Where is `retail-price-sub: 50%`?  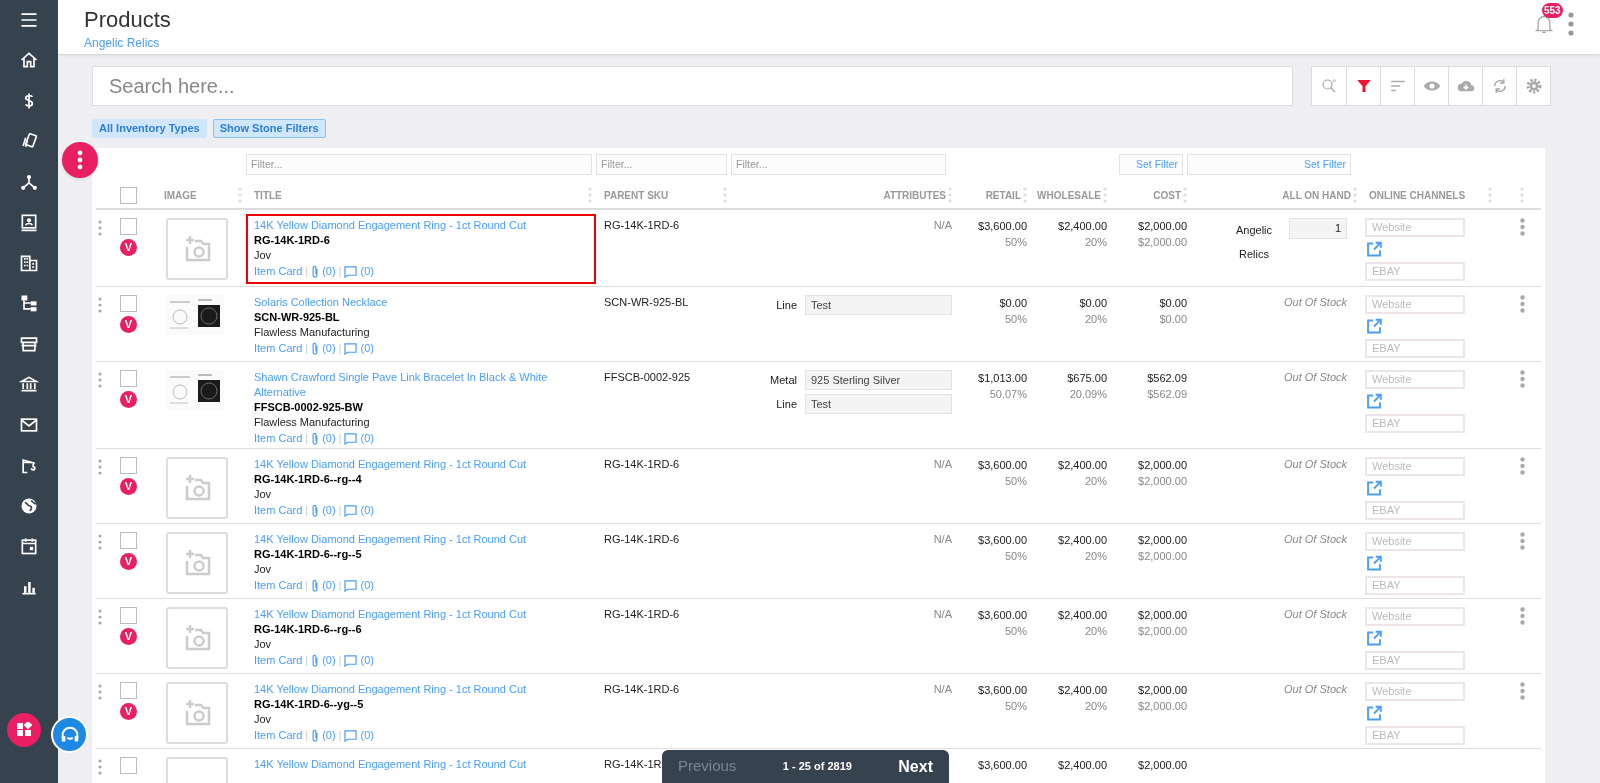 retail-price-sub: 50% is located at coordinates (1015, 319).